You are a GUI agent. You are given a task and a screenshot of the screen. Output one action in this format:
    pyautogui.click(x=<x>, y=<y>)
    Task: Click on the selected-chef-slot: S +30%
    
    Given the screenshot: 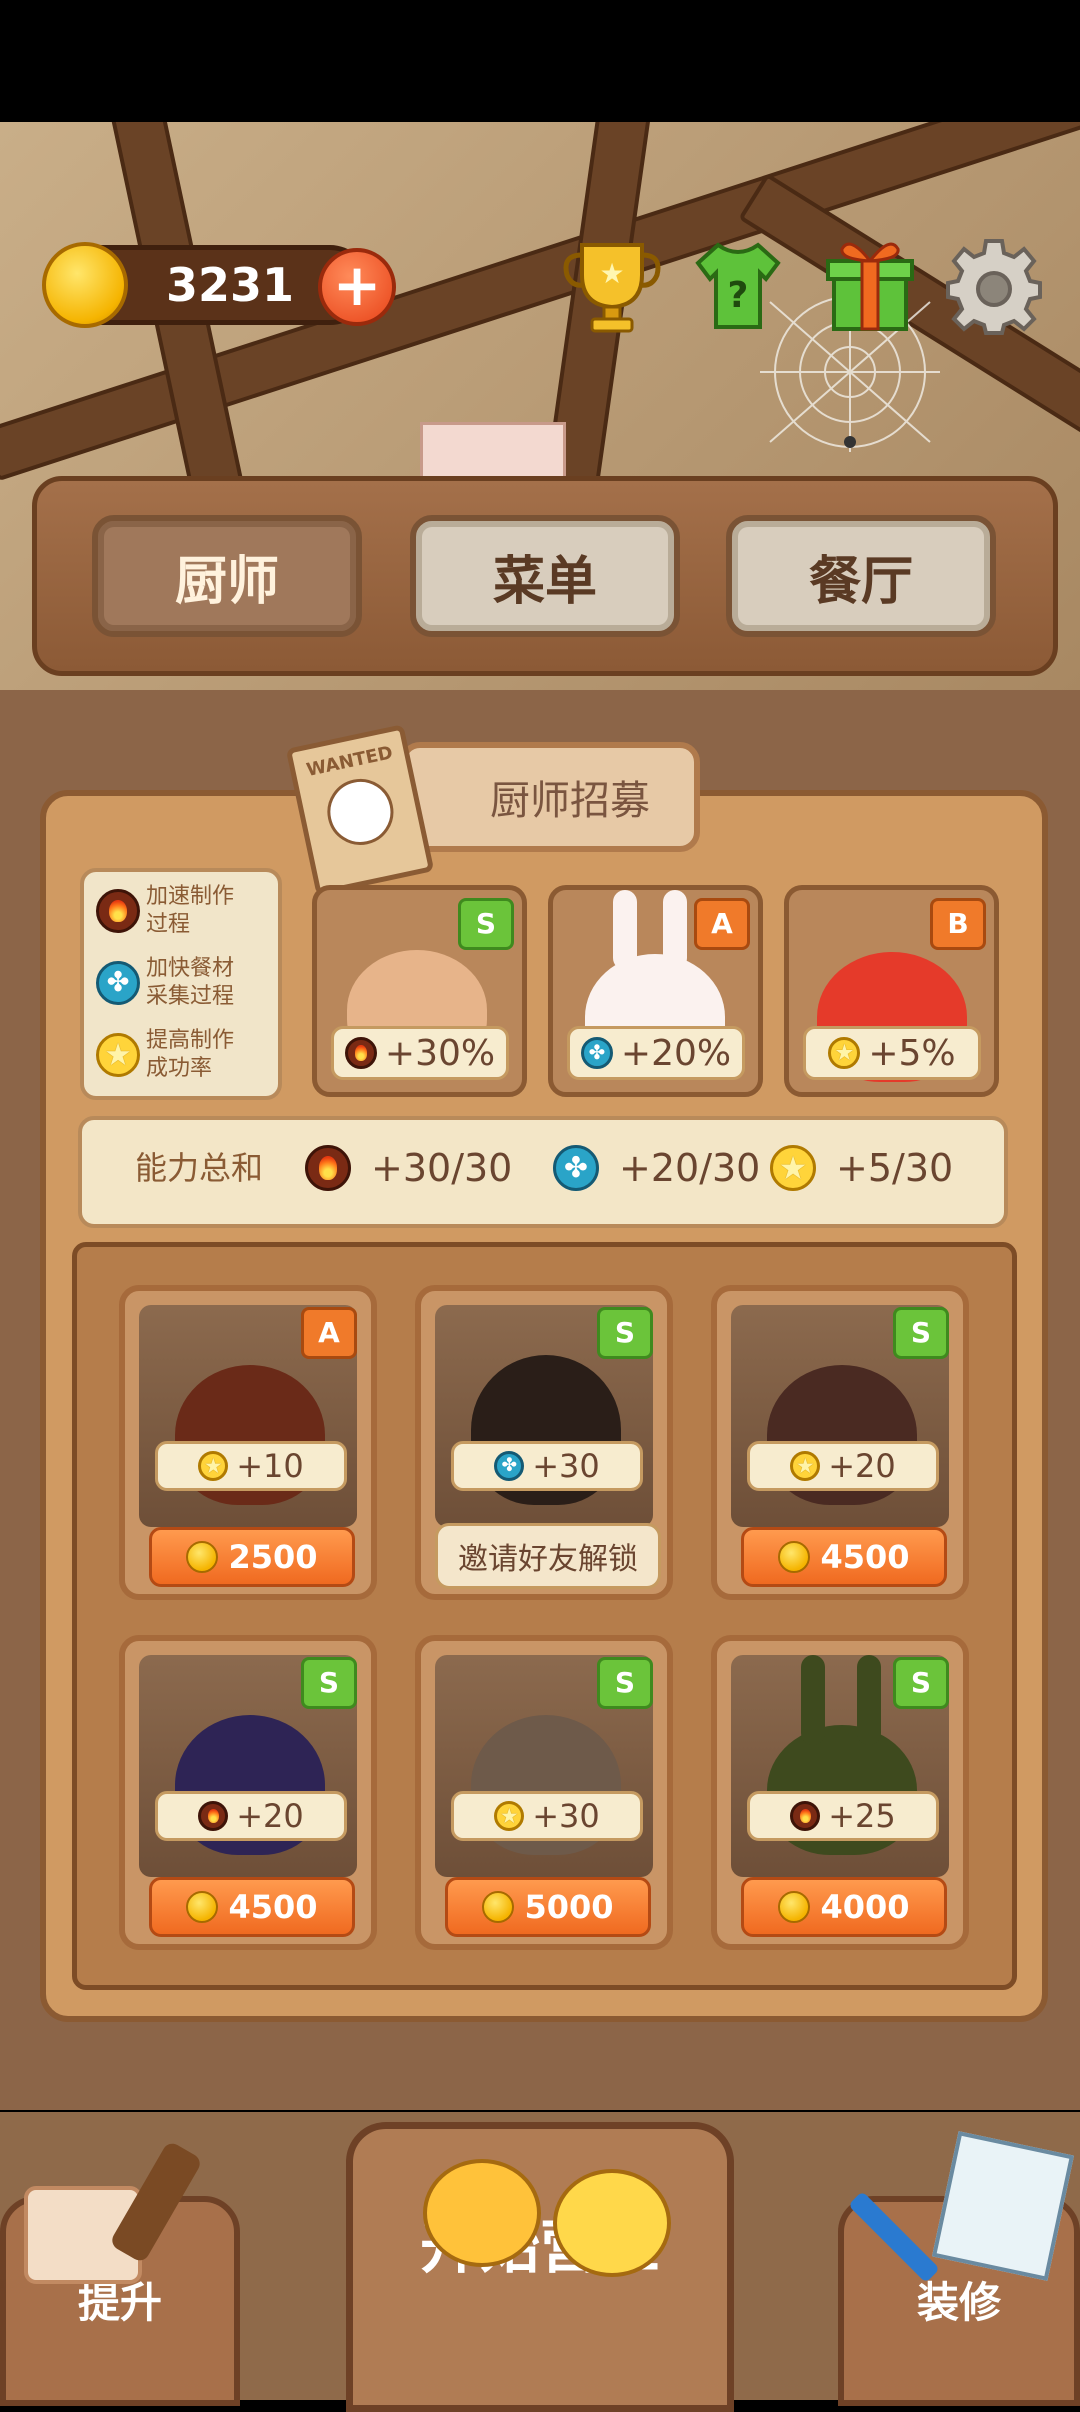 What is the action you would take?
    pyautogui.click(x=419, y=991)
    